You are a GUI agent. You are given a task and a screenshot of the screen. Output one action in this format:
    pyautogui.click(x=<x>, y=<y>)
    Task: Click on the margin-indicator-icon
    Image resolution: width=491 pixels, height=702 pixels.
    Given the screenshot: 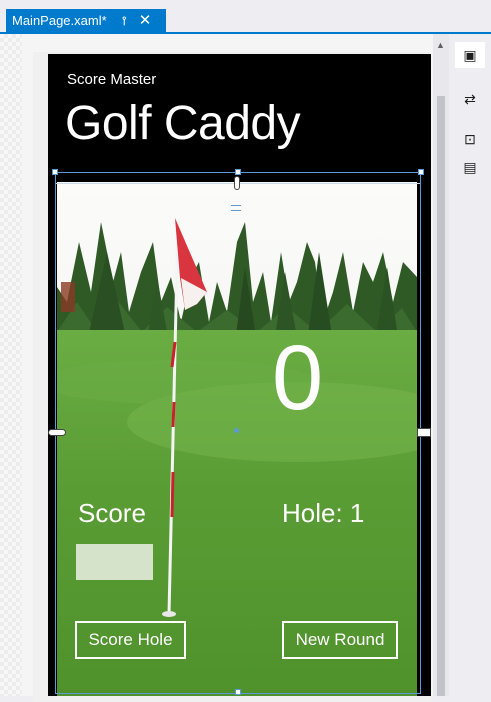 What is the action you would take?
    pyautogui.click(x=236, y=205)
    